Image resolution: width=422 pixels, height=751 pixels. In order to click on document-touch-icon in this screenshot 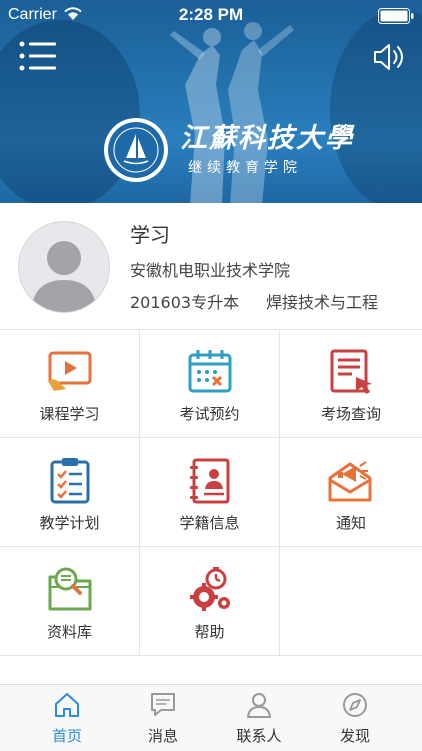, I will do `click(351, 371)`.